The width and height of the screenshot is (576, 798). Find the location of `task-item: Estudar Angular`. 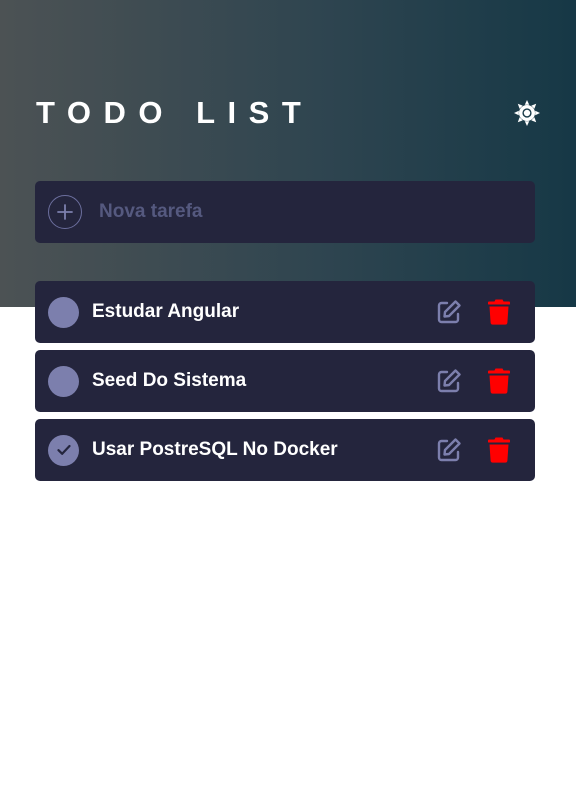

task-item: Estudar Angular is located at coordinates (285, 312).